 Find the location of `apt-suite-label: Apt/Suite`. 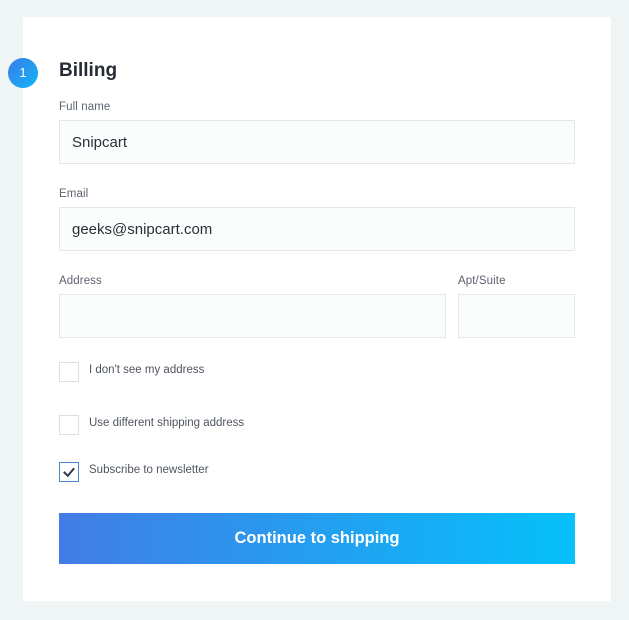

apt-suite-label: Apt/Suite is located at coordinates (482, 281).